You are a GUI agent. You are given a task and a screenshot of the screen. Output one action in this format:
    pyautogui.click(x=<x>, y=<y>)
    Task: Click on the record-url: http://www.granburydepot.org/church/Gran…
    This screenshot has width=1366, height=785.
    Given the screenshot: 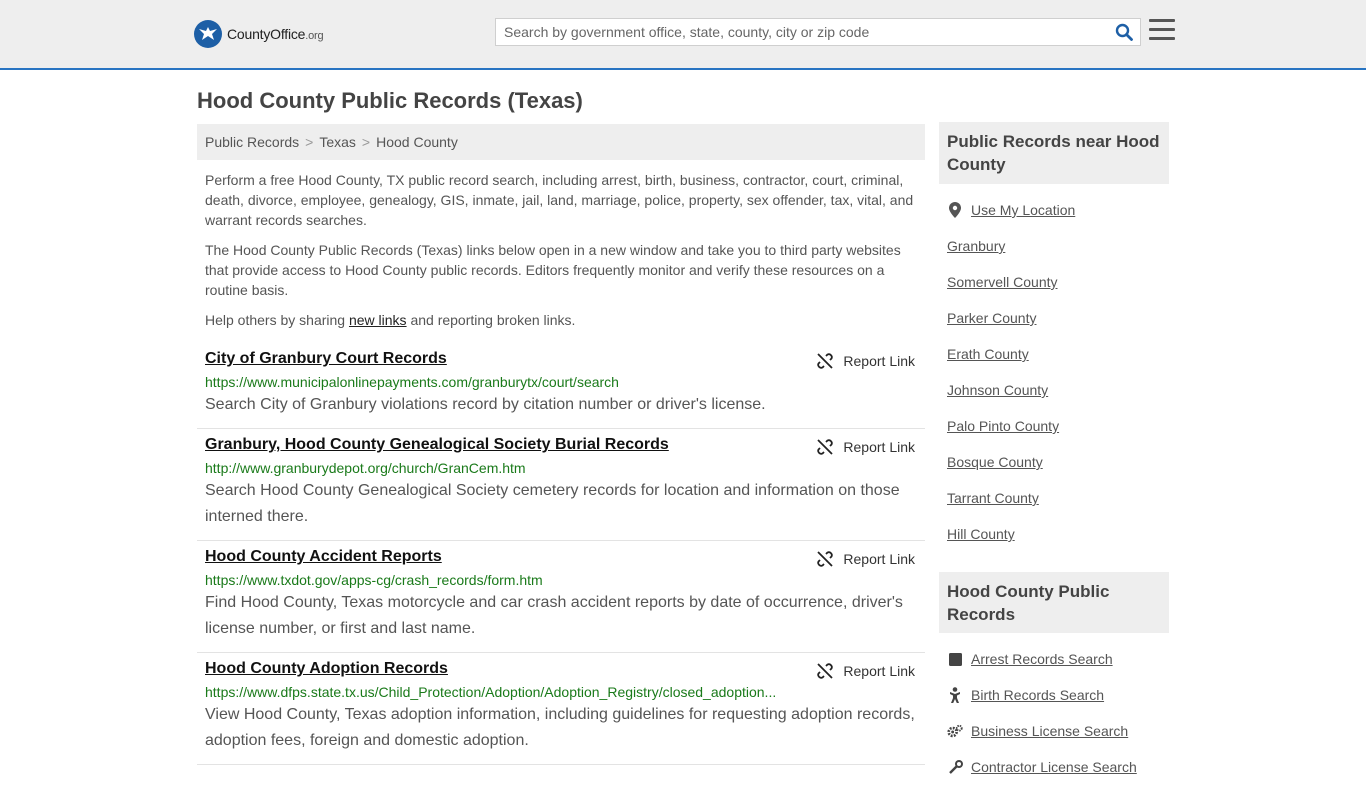 What is the action you would take?
    pyautogui.click(x=492, y=468)
    